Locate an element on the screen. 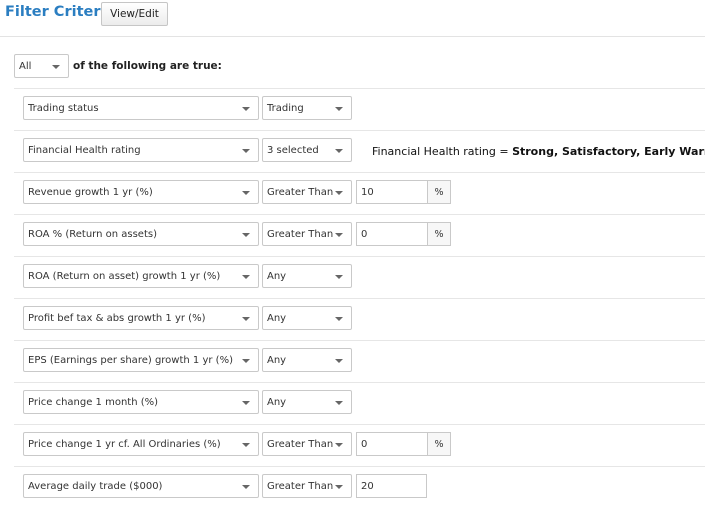 This screenshot has height=513, width=705. field-select: Profit bef tax & abs growth 1 yr (%) is located at coordinates (141, 318).